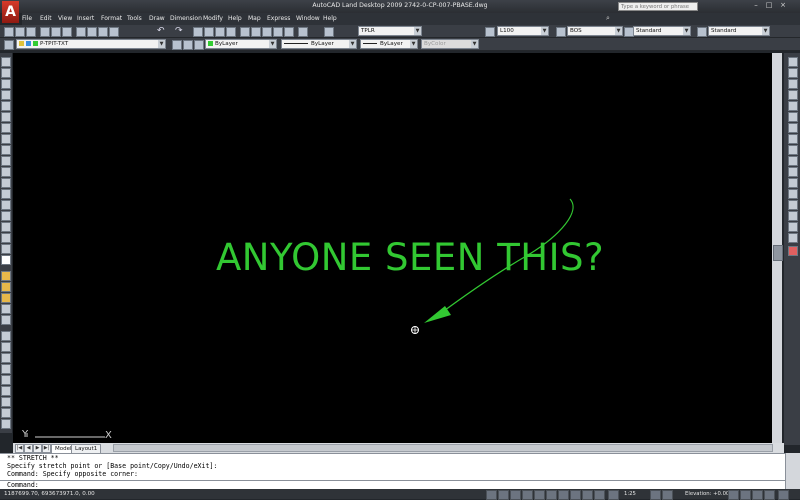  What do you see at coordinates (9, 32) in the screenshot?
I see `new-icon` at bounding box center [9, 32].